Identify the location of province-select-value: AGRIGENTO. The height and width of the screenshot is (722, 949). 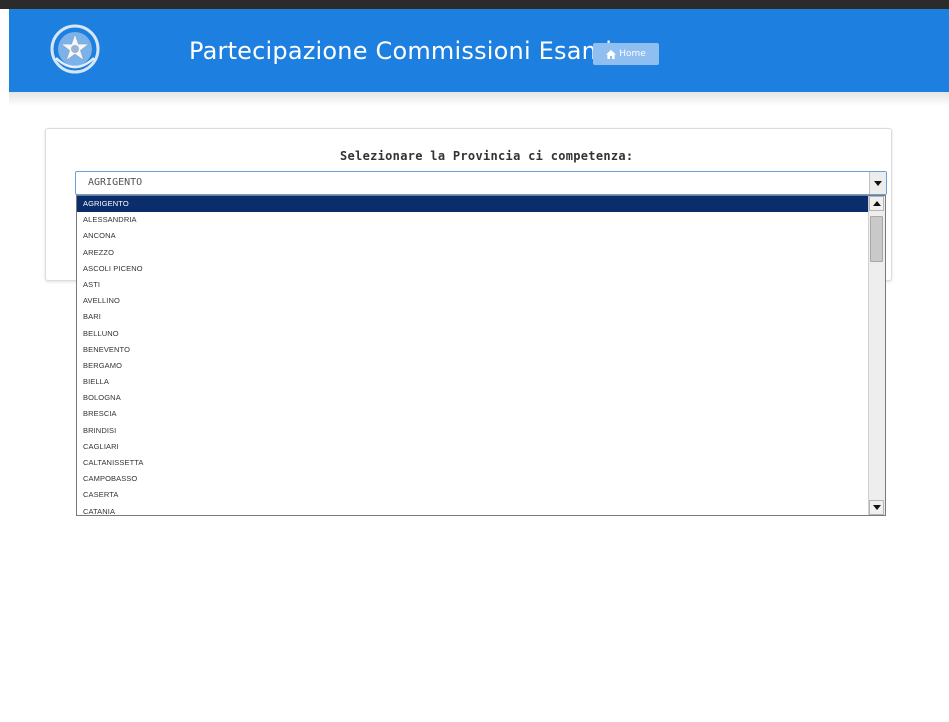
(115, 182).